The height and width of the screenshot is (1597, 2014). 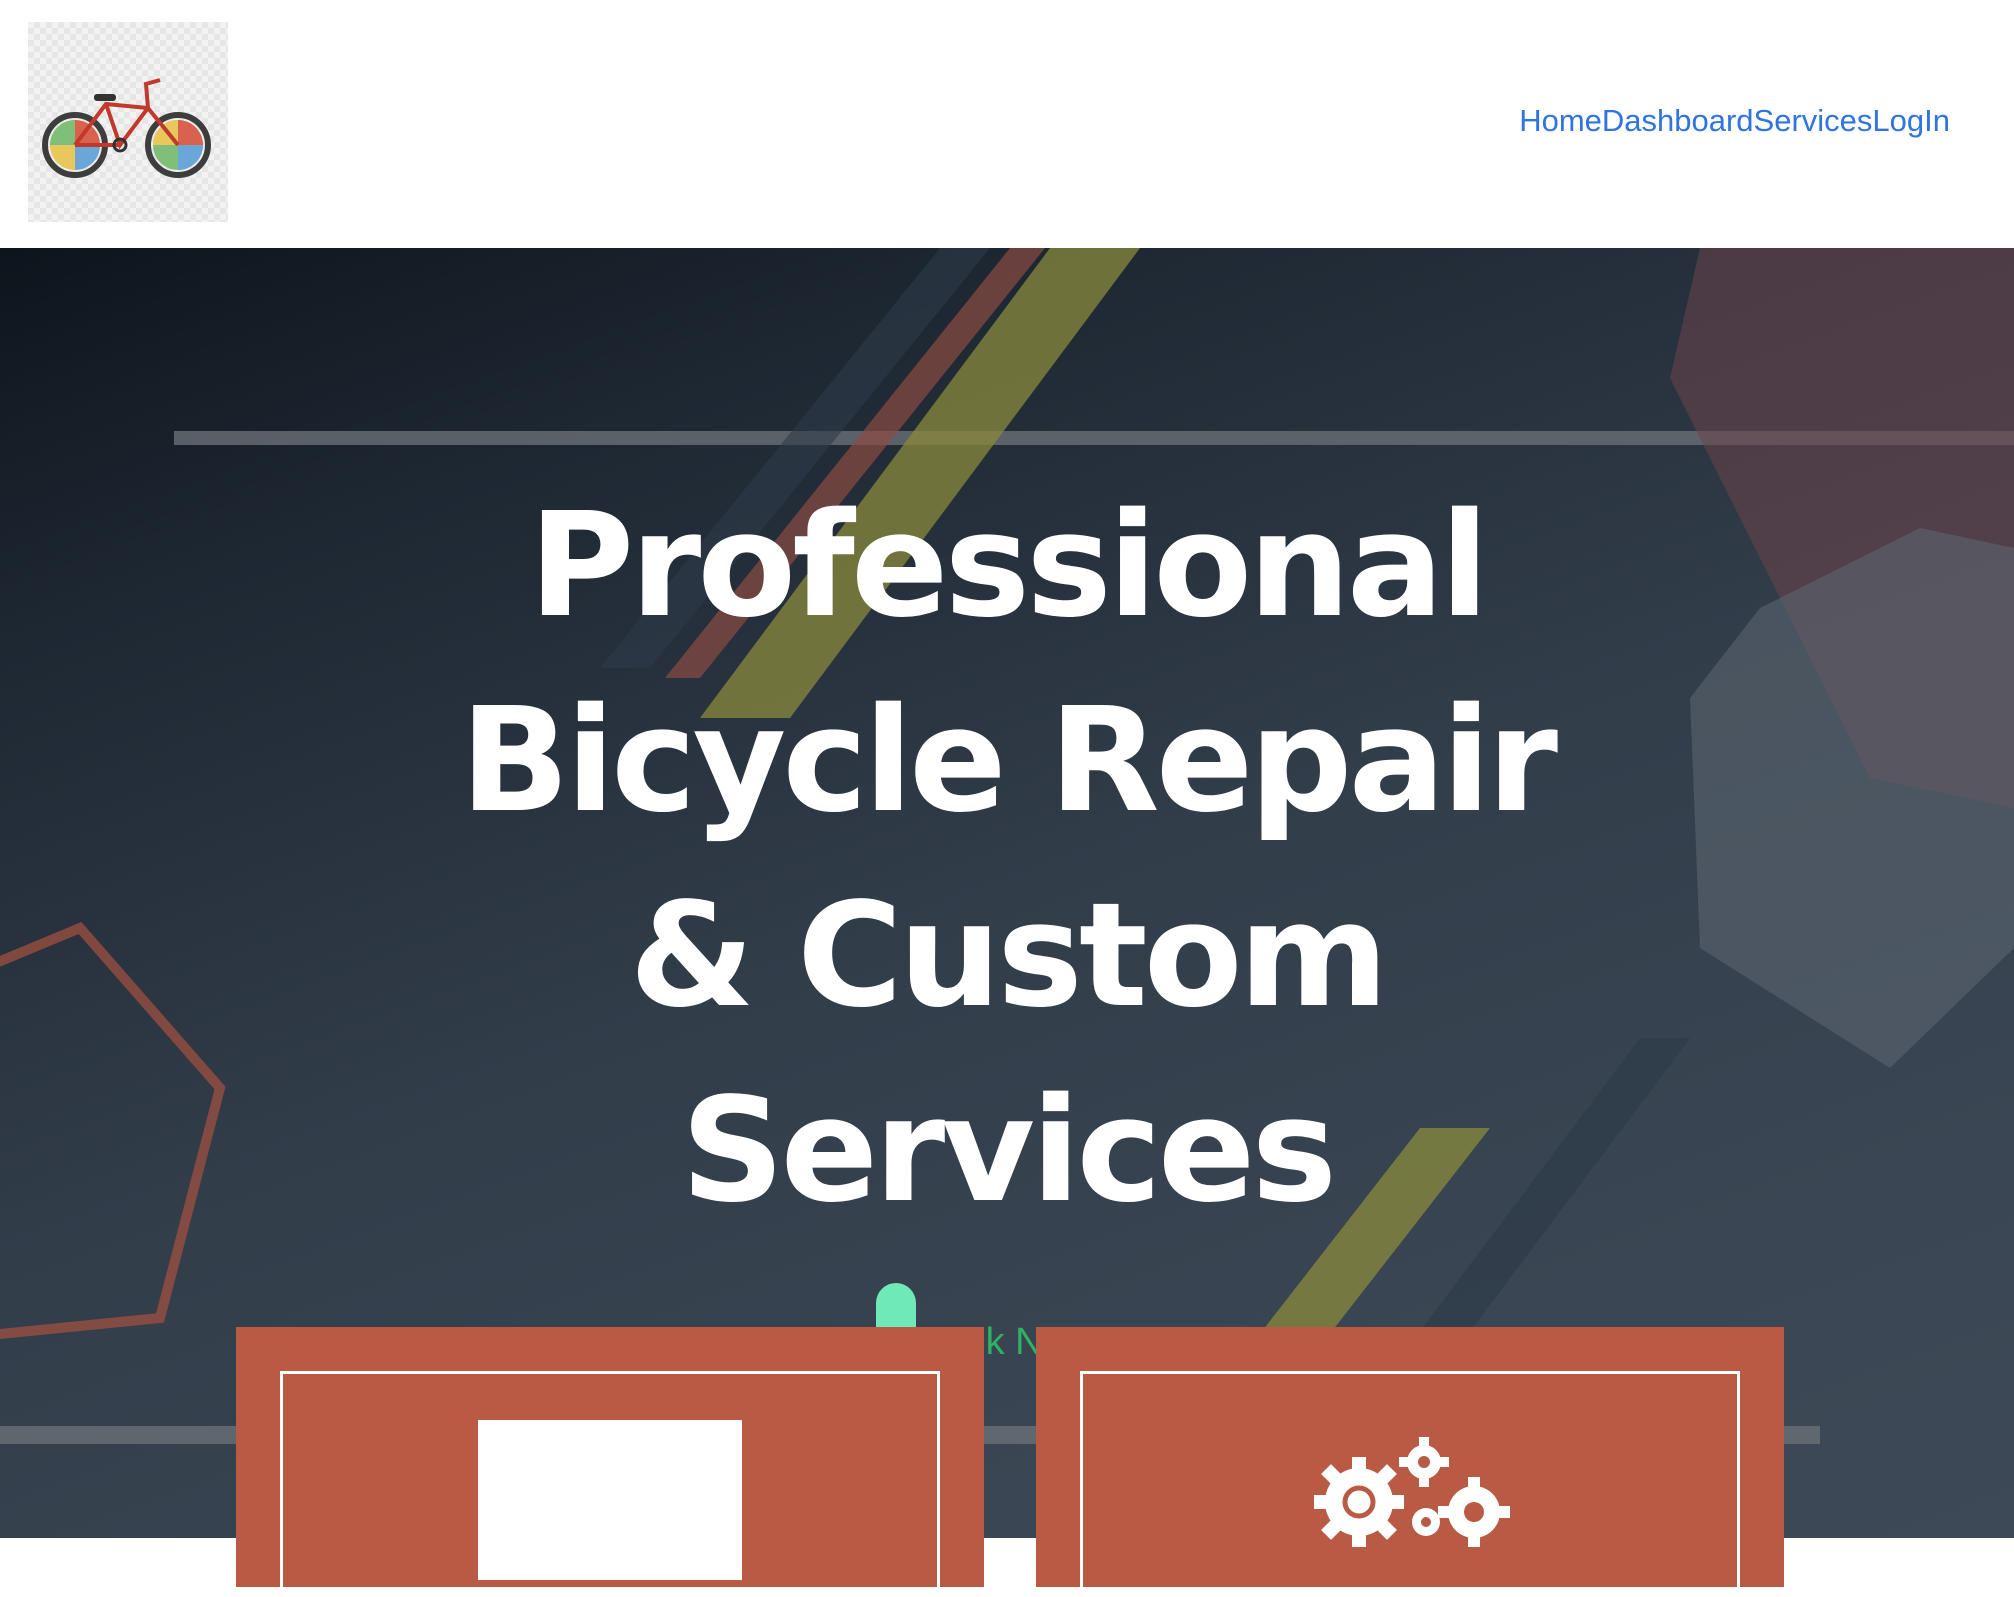 What do you see at coordinates (1813, 121) in the screenshot?
I see `nav-services-link: Services` at bounding box center [1813, 121].